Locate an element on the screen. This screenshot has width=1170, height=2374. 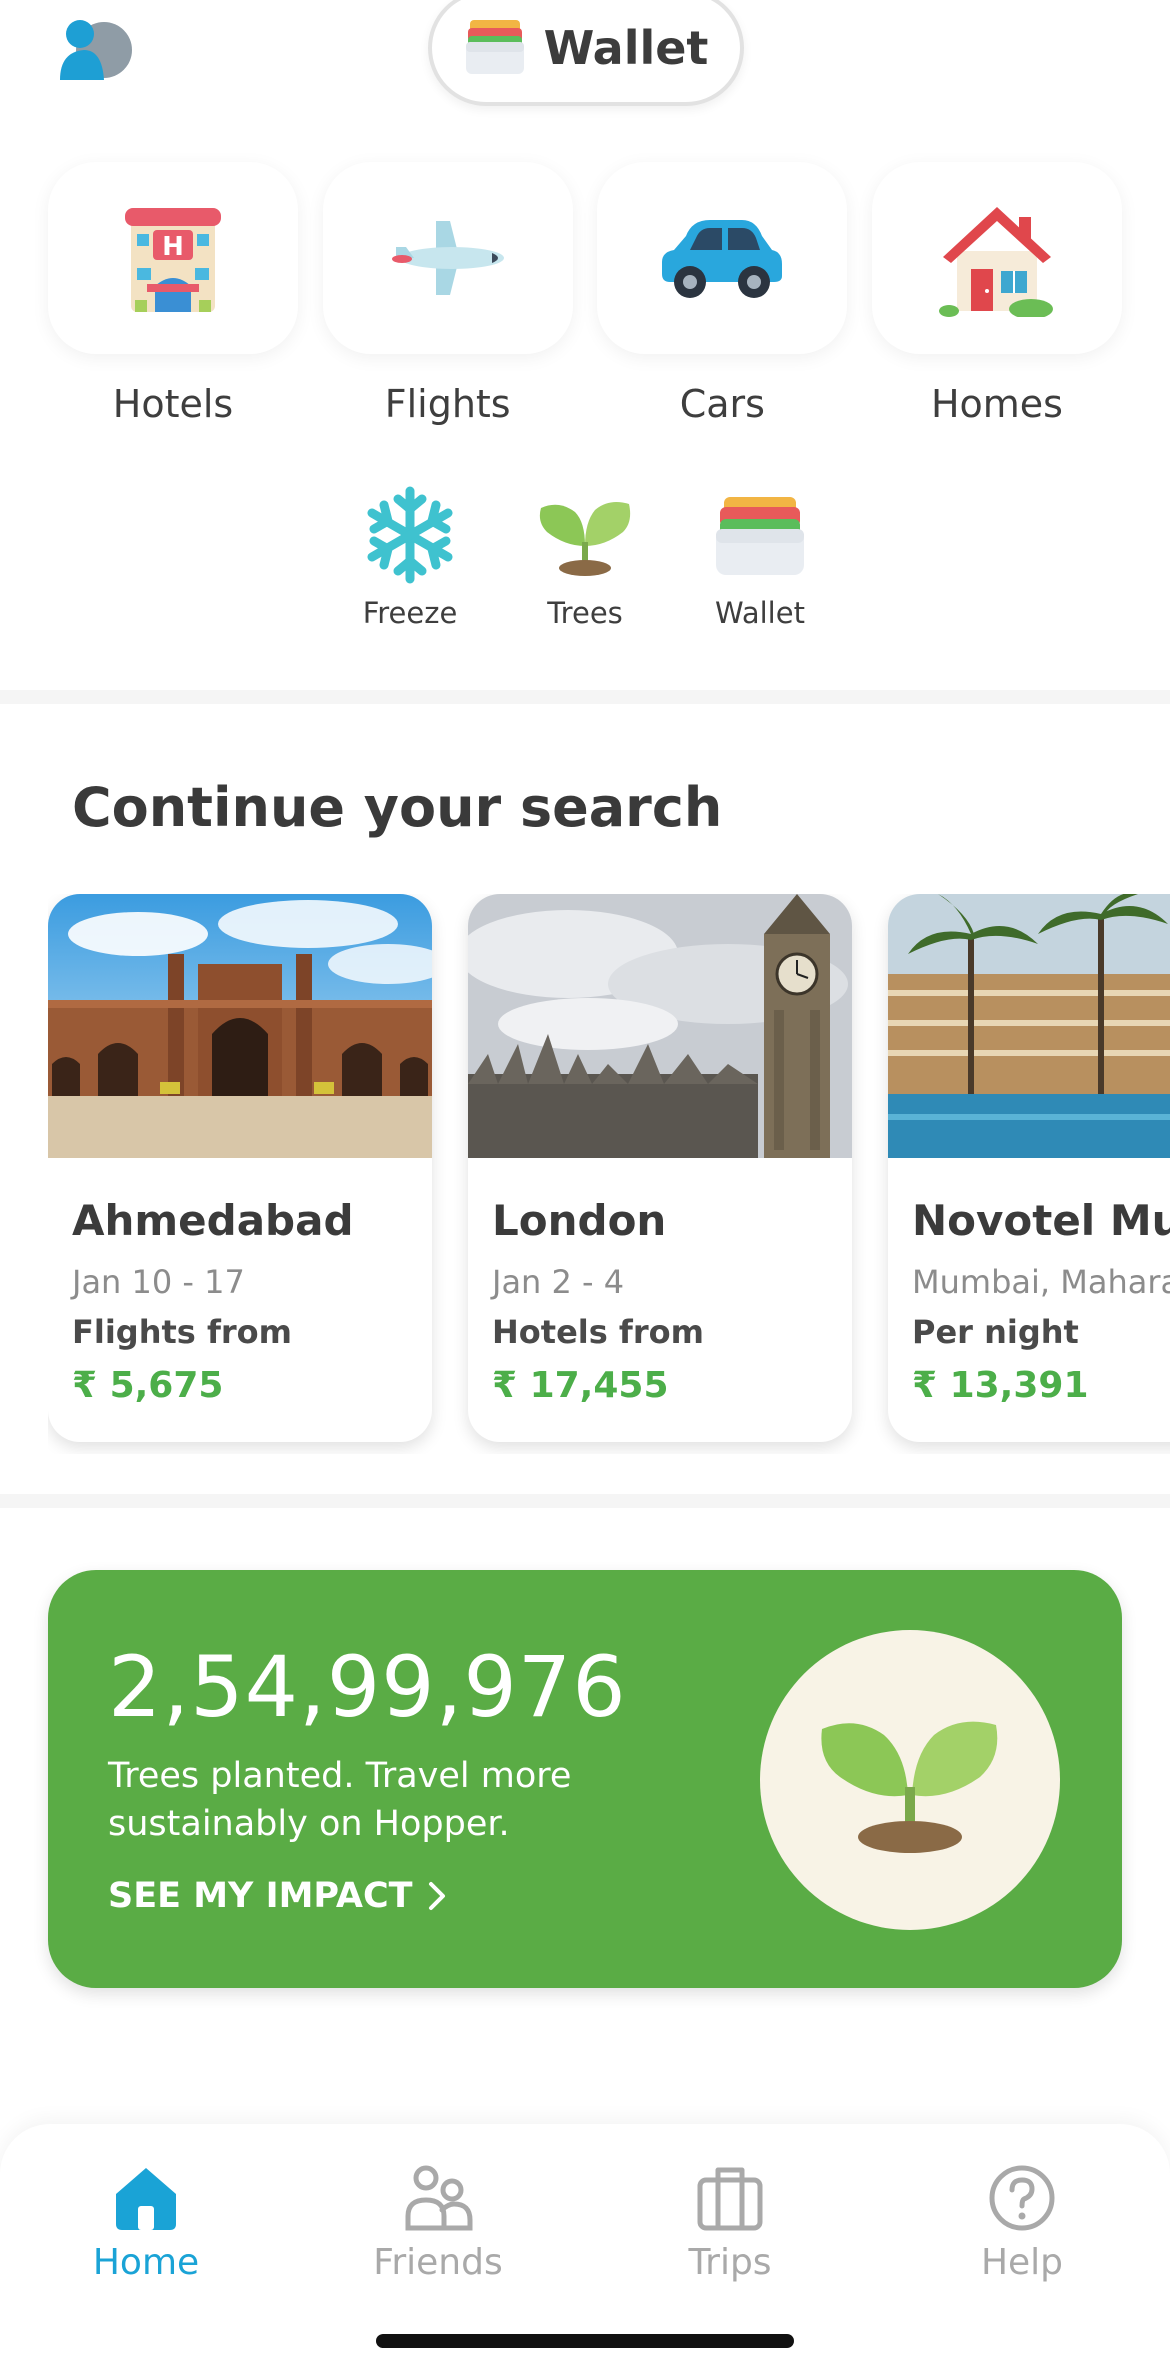
card-photo-london is located at coordinates (660, 1026).